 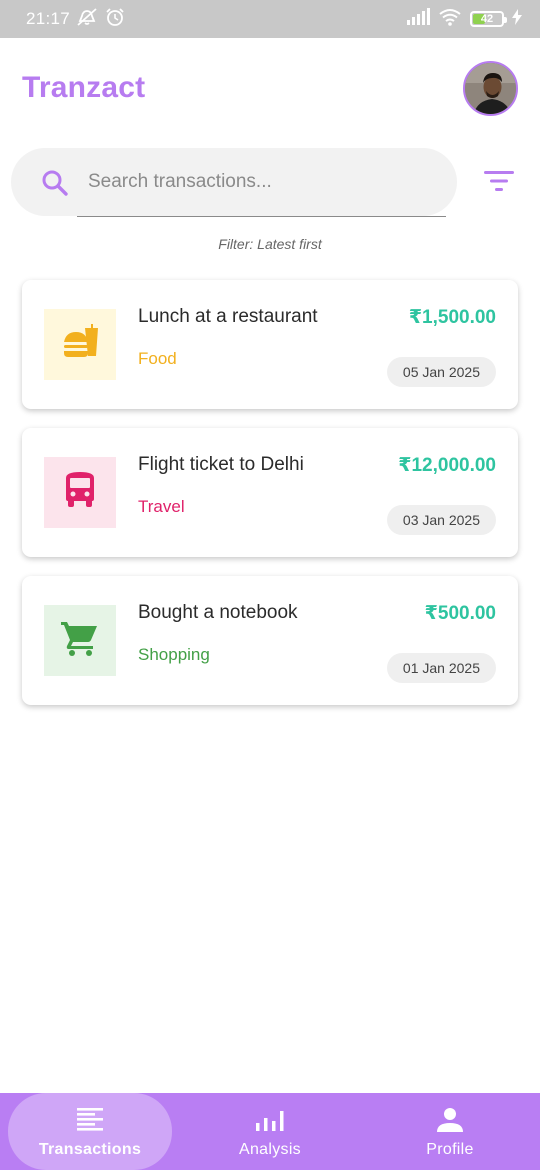 What do you see at coordinates (90, 1149) in the screenshot?
I see `nav-label-transactions: Transactions` at bounding box center [90, 1149].